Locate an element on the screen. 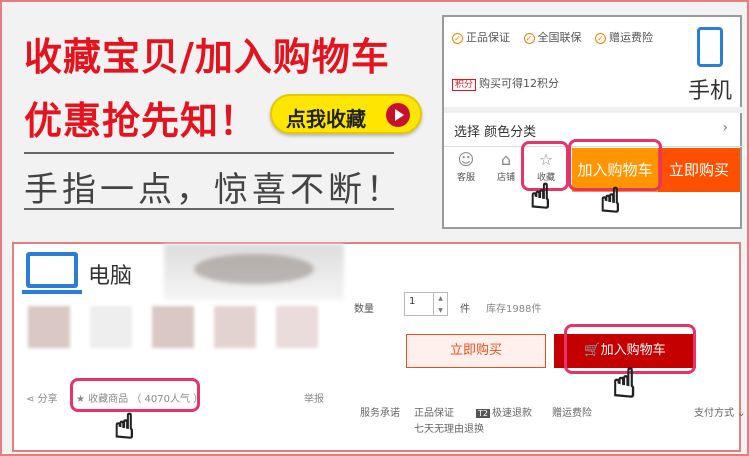  return-policy: 七天无理由退换 is located at coordinates (449, 429).